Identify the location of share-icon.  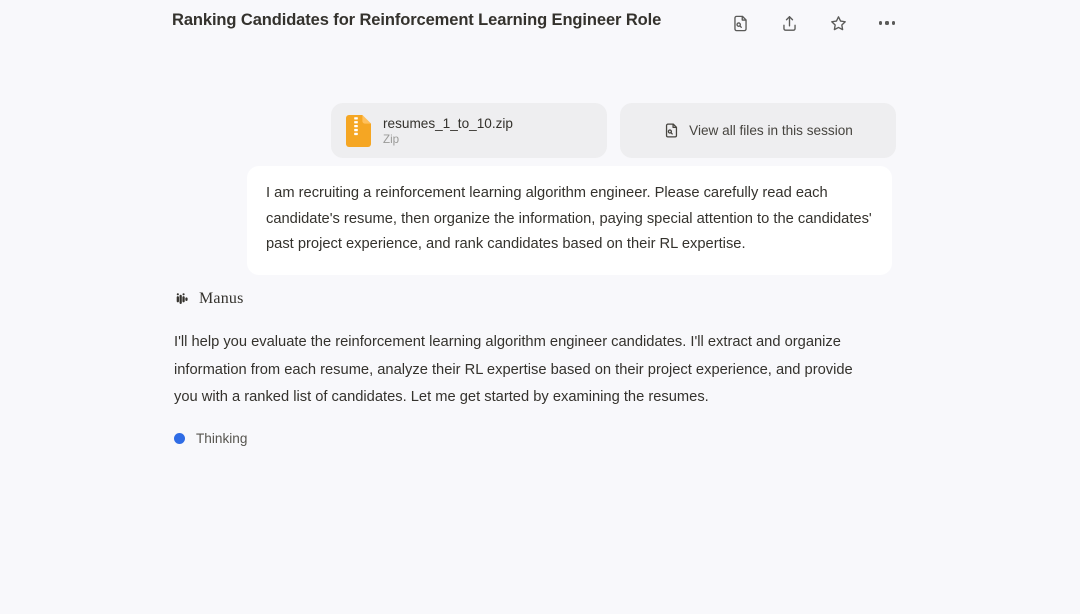
(789, 23).